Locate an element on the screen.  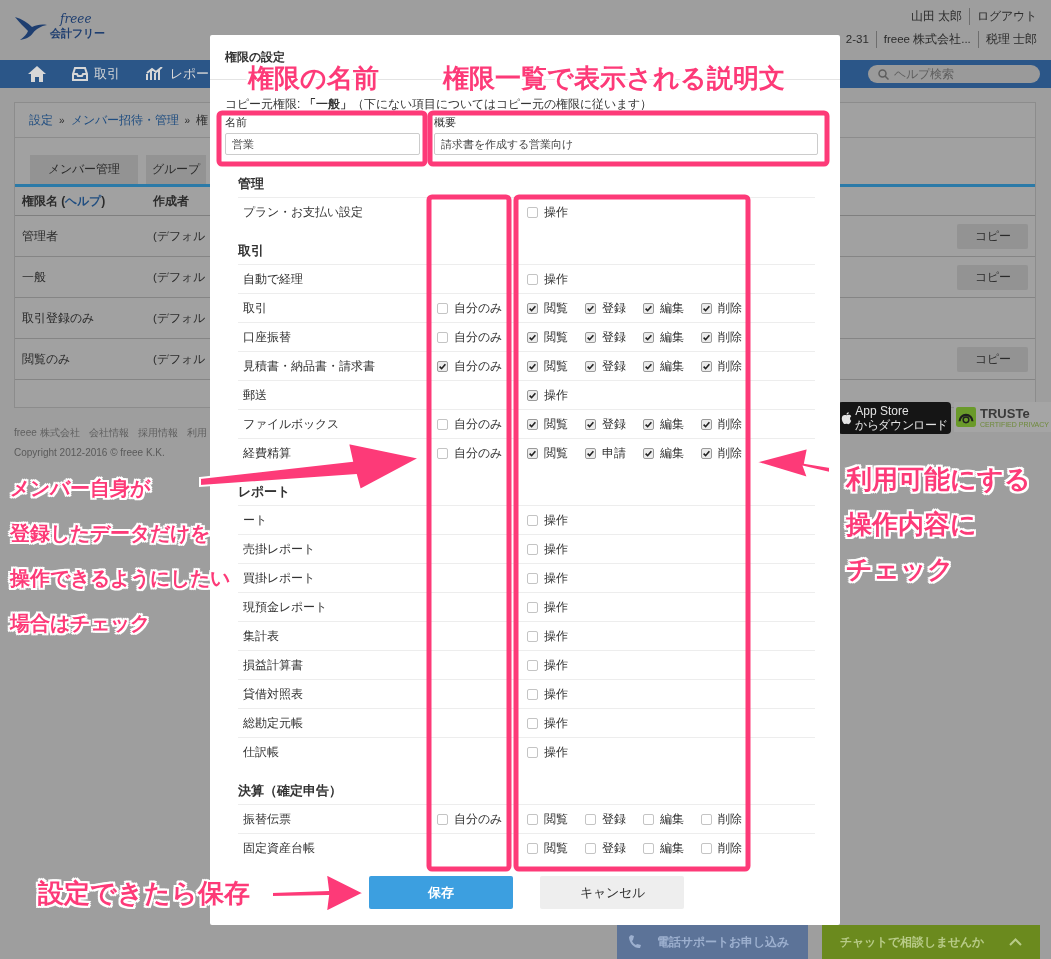
permission-label: 口座振替 is located at coordinates (267, 336).